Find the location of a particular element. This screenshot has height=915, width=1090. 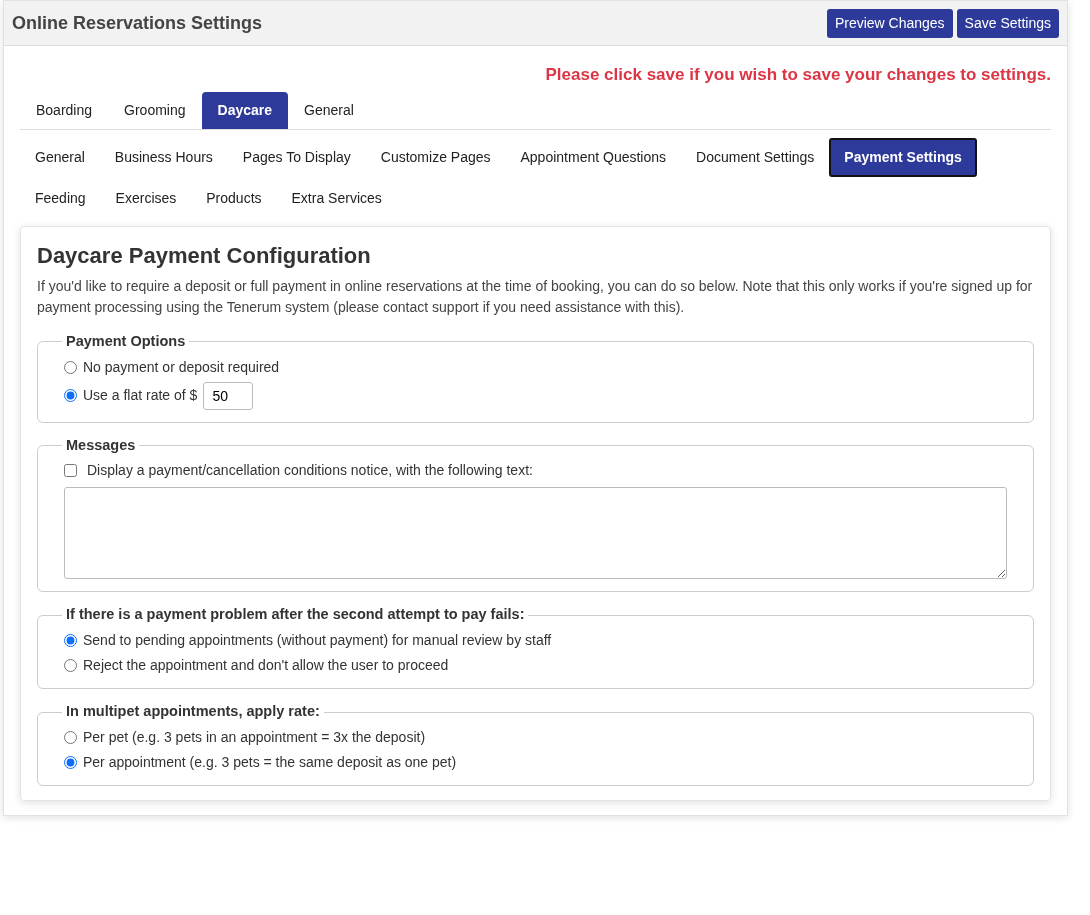

sub-tab: General is located at coordinates (60, 157).